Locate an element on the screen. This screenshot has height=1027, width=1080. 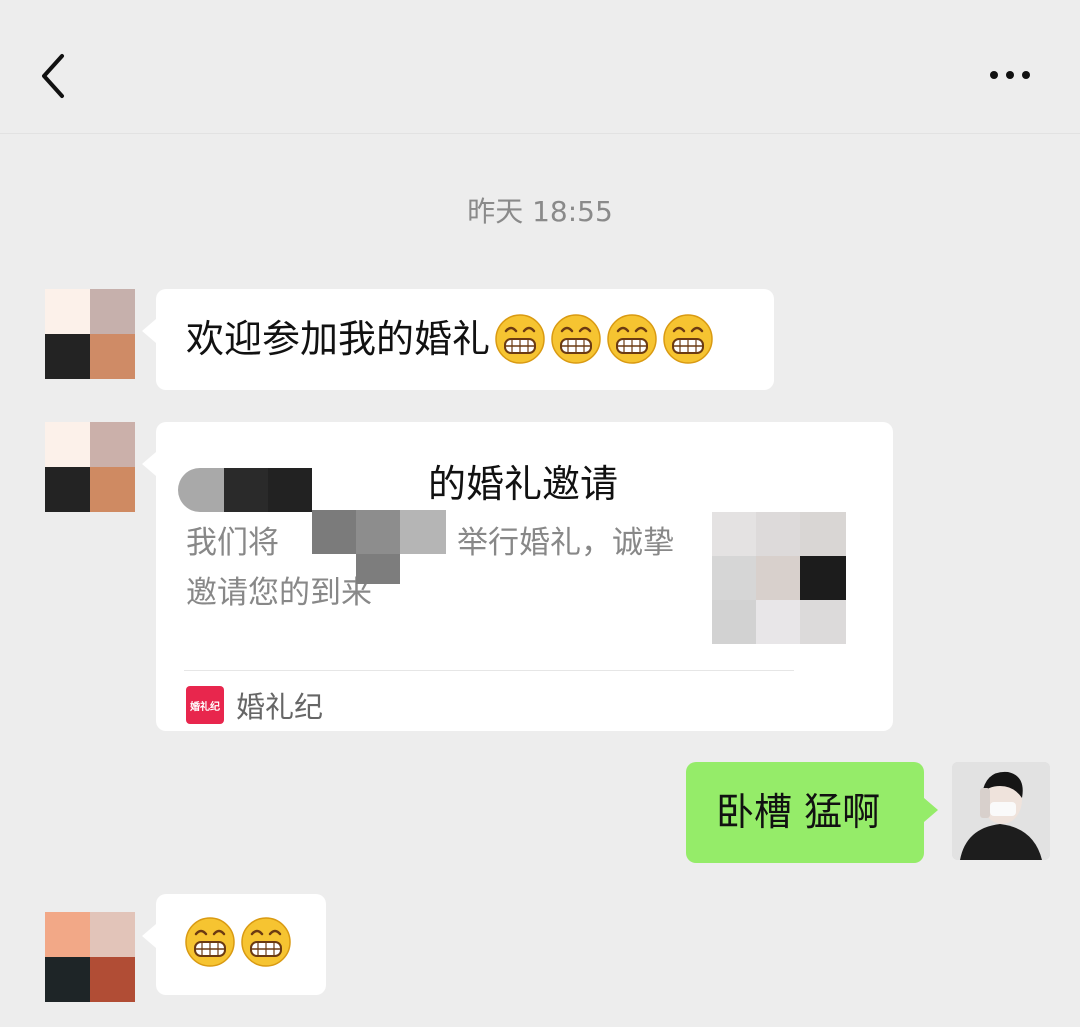
card-divider is located at coordinates (489, 670).